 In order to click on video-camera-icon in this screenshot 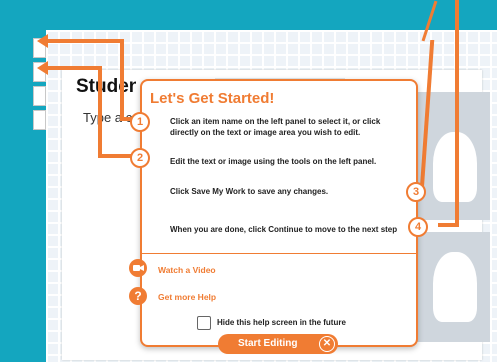, I will do `click(138, 268)`.